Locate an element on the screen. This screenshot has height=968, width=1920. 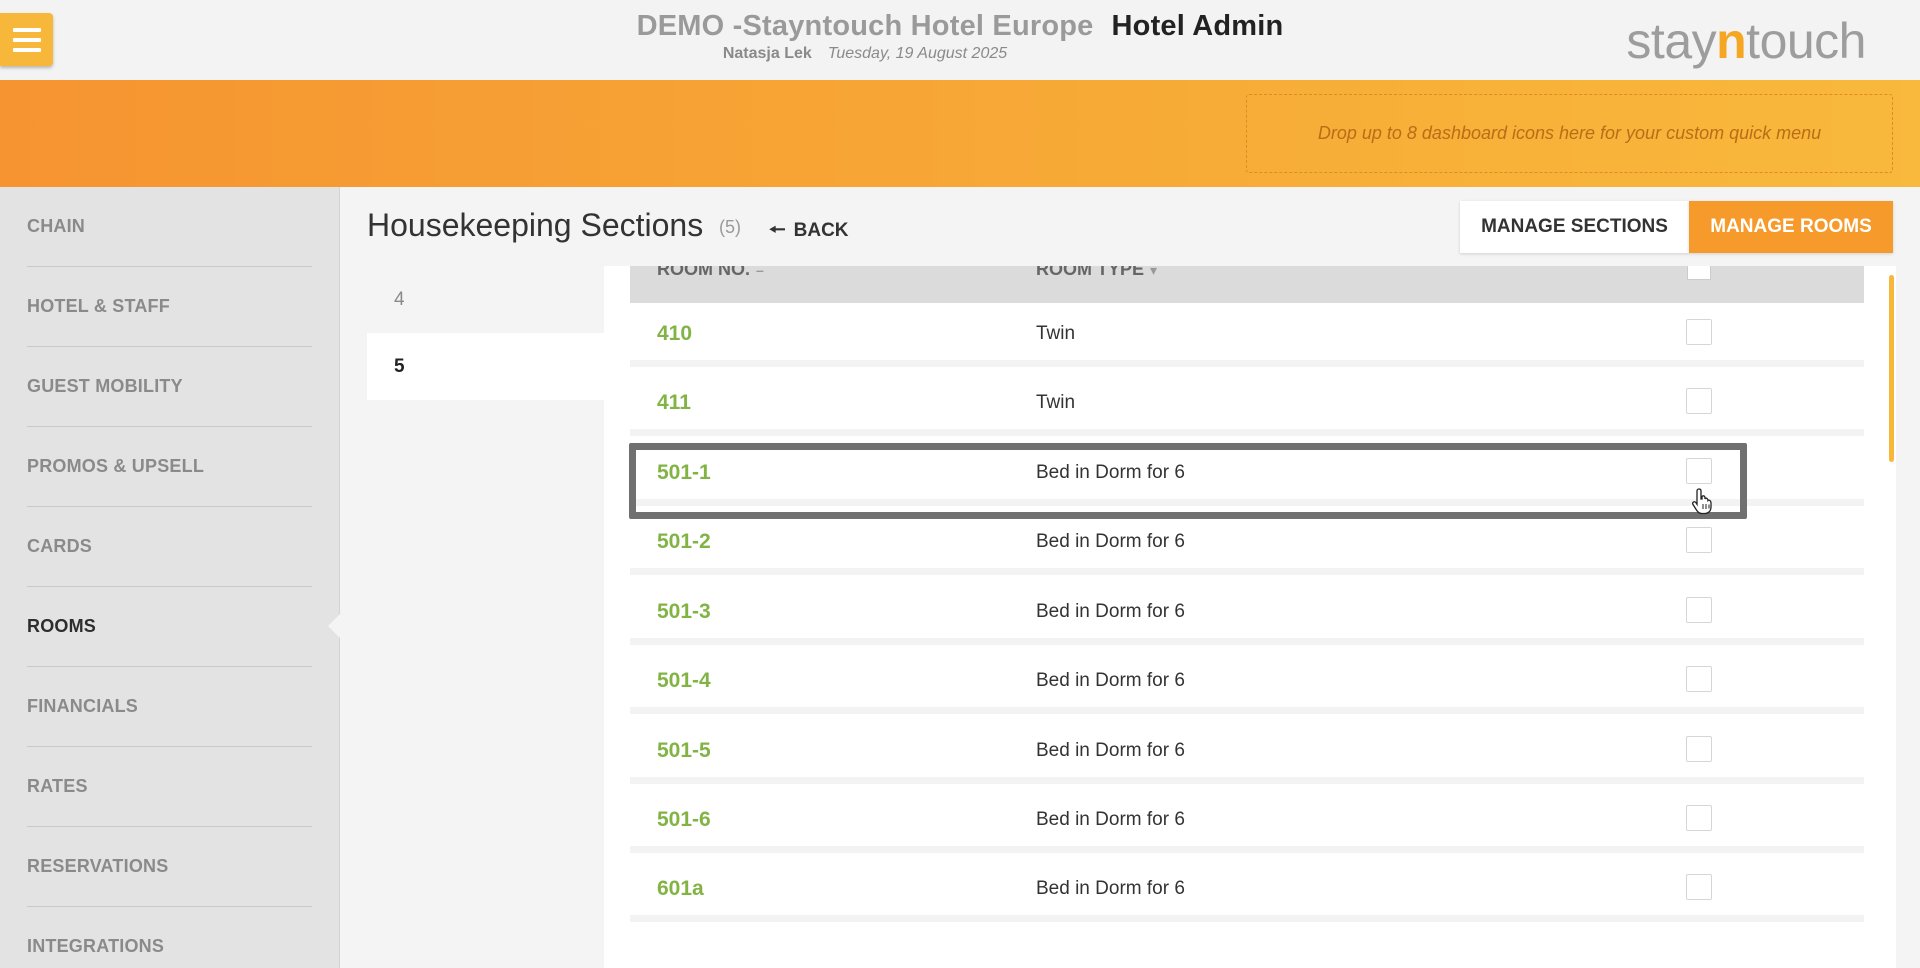
column-header-room-no: ROOM NO. – is located at coordinates (710, 273).